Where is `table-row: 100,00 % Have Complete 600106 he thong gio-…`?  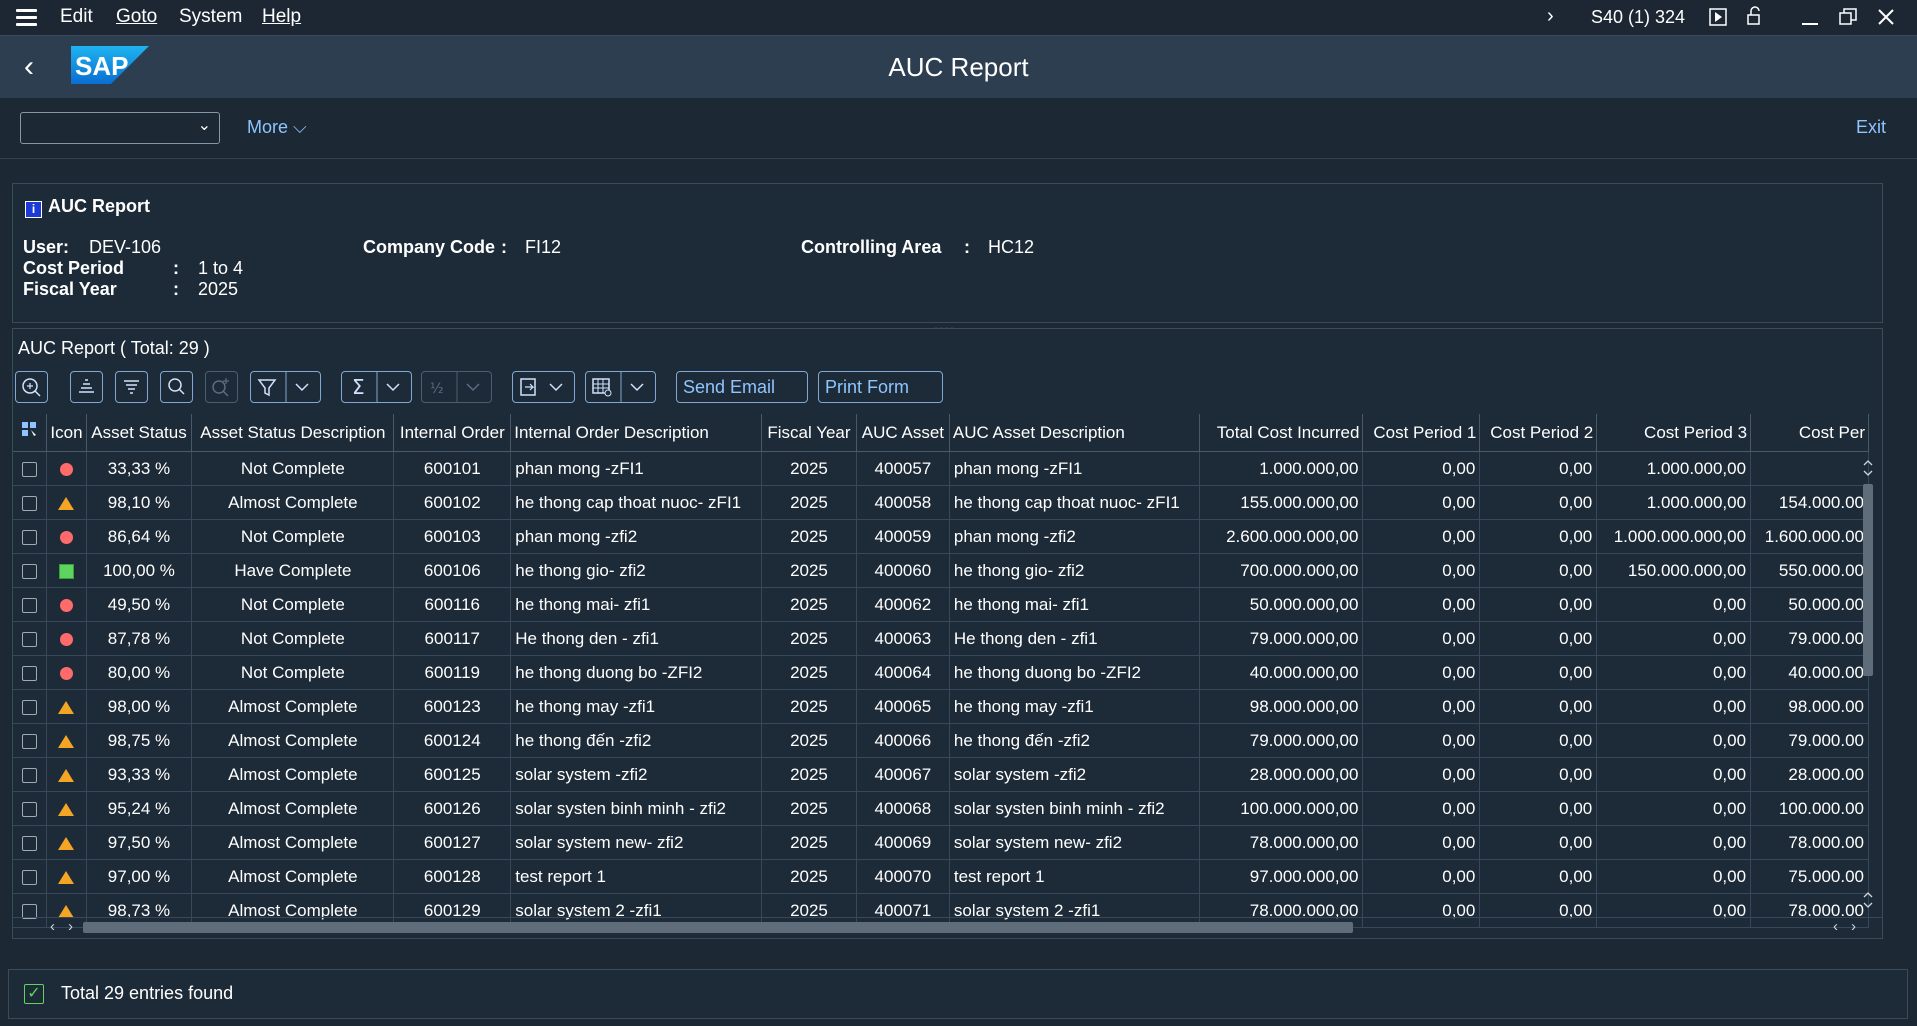 table-row: 100,00 % Have Complete 600106 he thong gio-… is located at coordinates (941, 570).